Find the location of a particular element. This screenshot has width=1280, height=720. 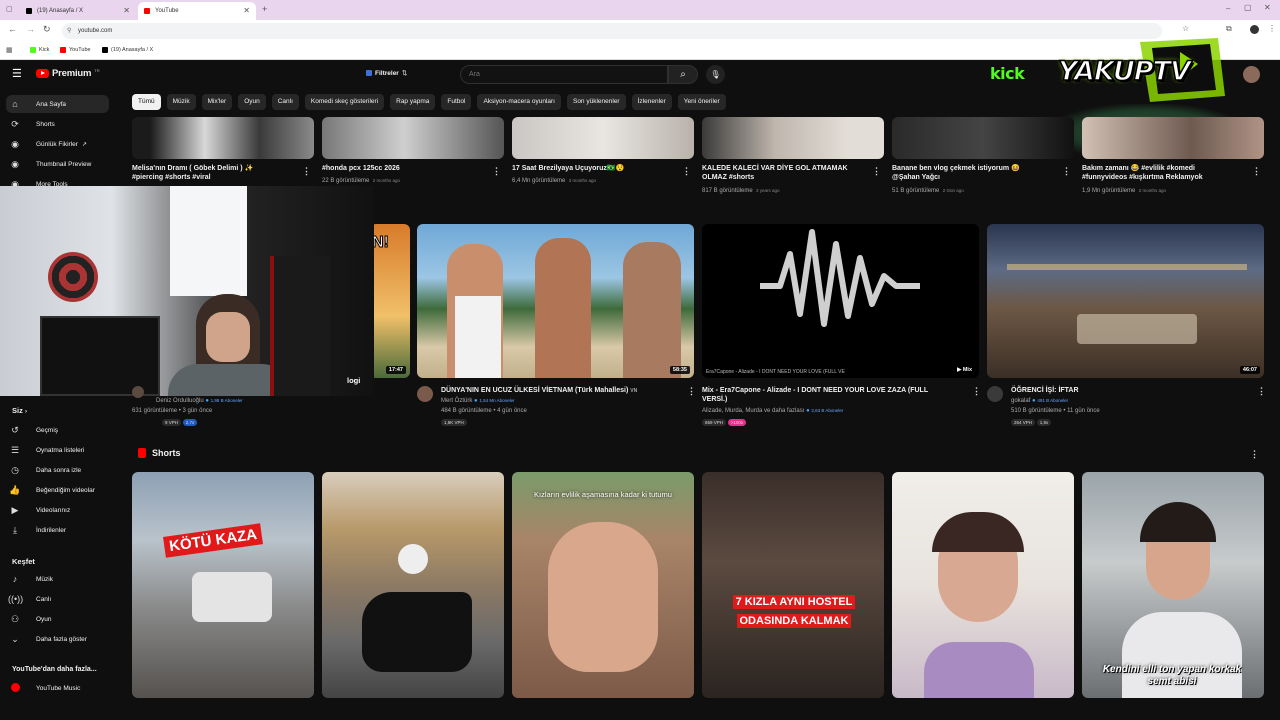

filter-chip: Canlı is located at coordinates (285, 102).